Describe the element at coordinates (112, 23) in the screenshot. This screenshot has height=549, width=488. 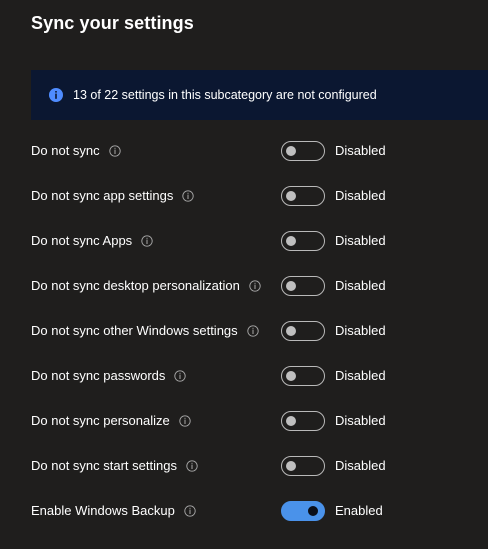
I see `page-title: Sync your settings` at that location.